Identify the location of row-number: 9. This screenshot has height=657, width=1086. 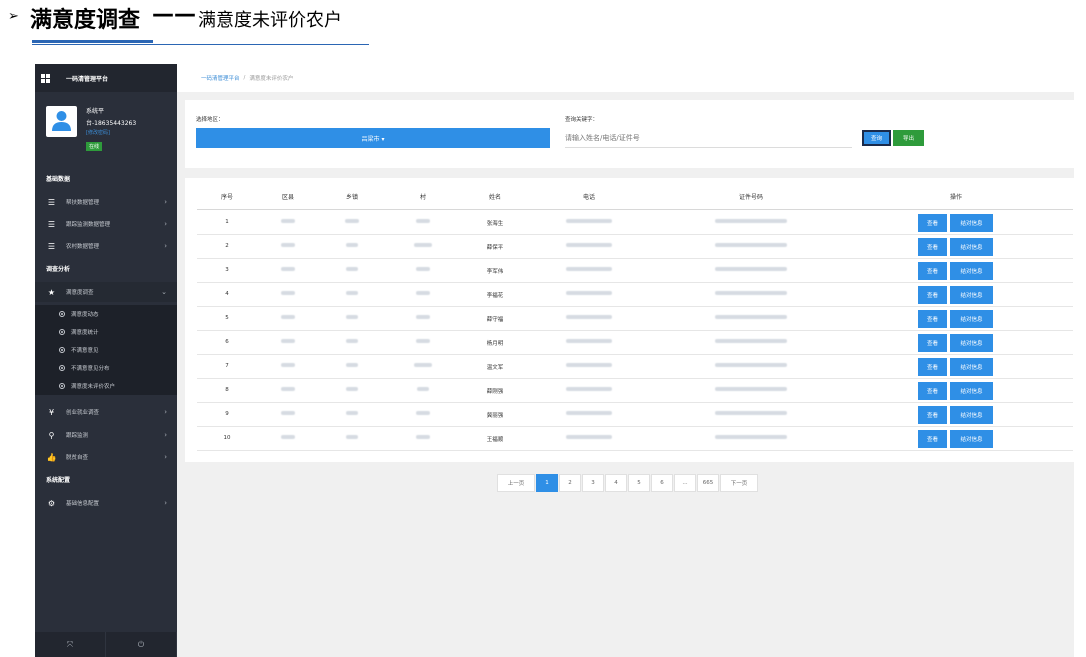
(227, 414).